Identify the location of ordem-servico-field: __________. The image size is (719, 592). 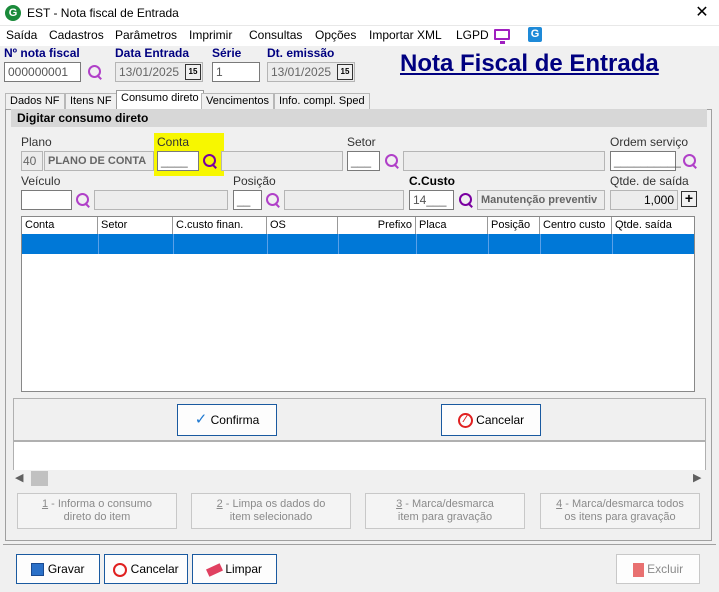
(645, 161).